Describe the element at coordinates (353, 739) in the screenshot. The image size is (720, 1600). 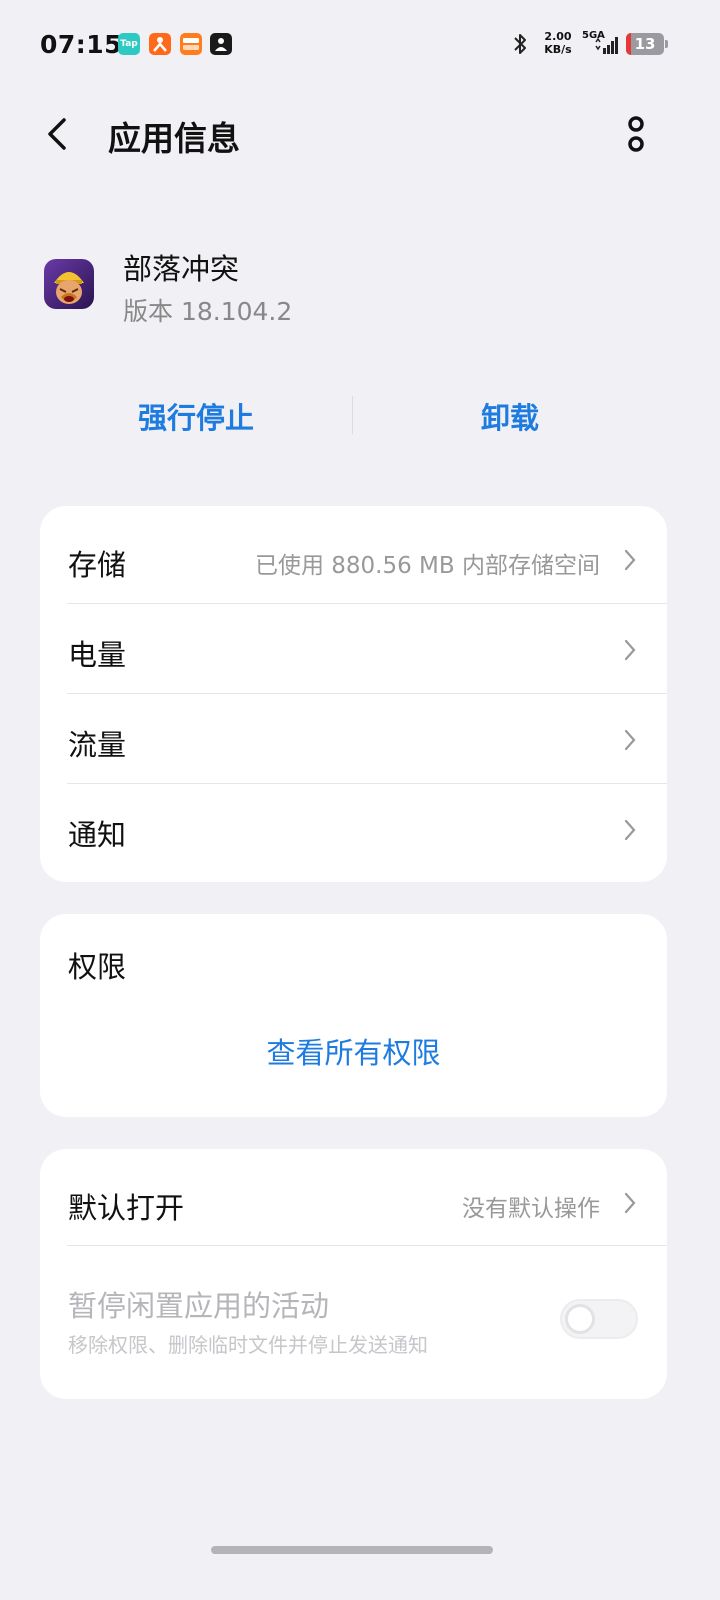
I see `data-usage-row: 流量` at that location.